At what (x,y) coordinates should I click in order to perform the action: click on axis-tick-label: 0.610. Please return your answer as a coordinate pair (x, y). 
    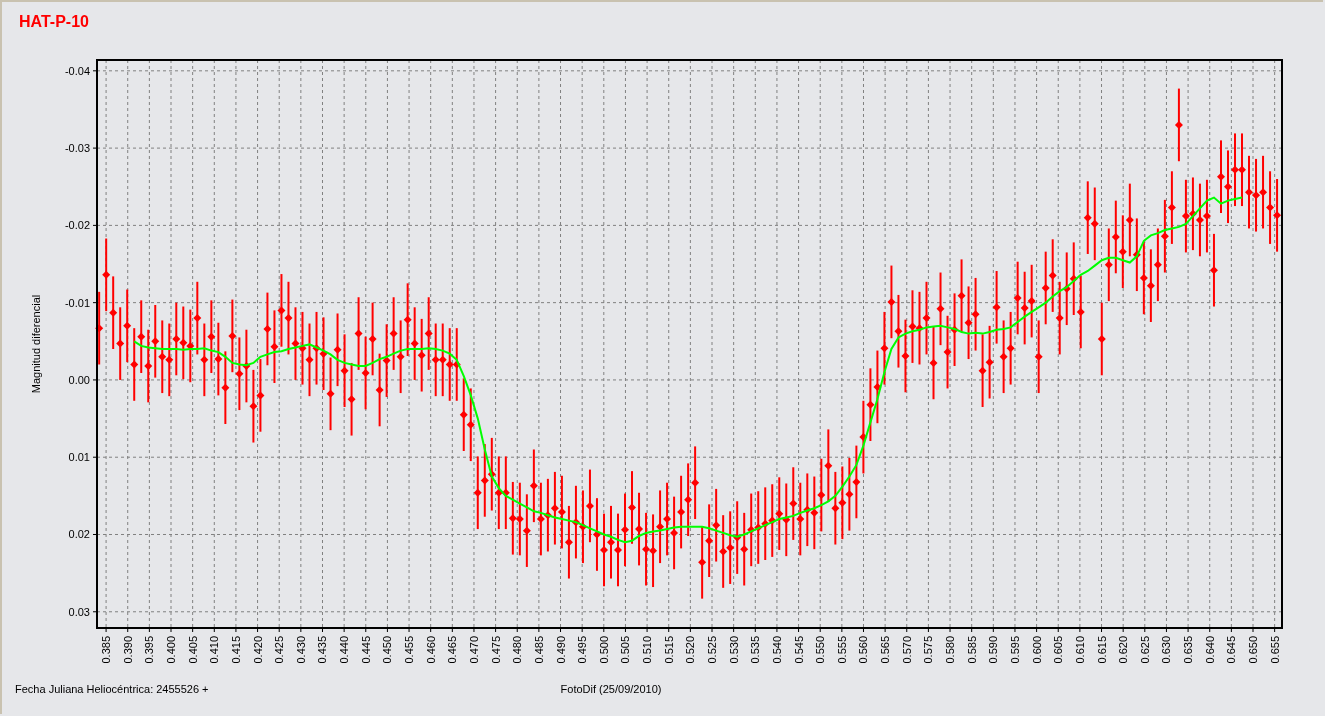
    Looking at the image, I should click on (1079, 650).